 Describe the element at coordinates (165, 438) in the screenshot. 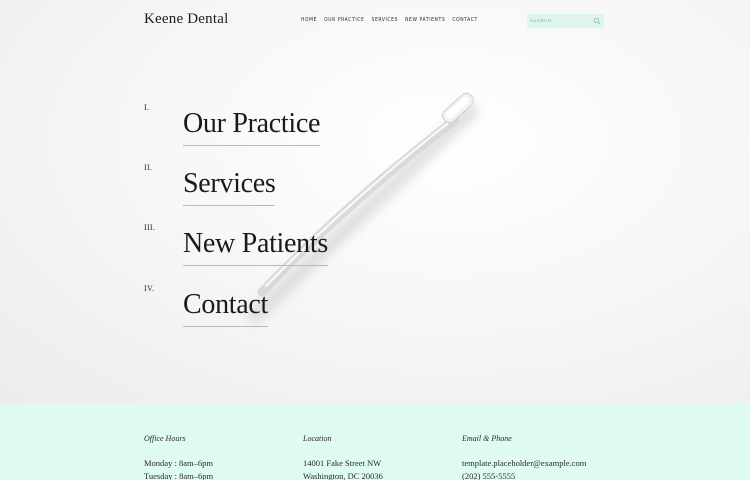

I see `footer-heading: Office Hours` at that location.